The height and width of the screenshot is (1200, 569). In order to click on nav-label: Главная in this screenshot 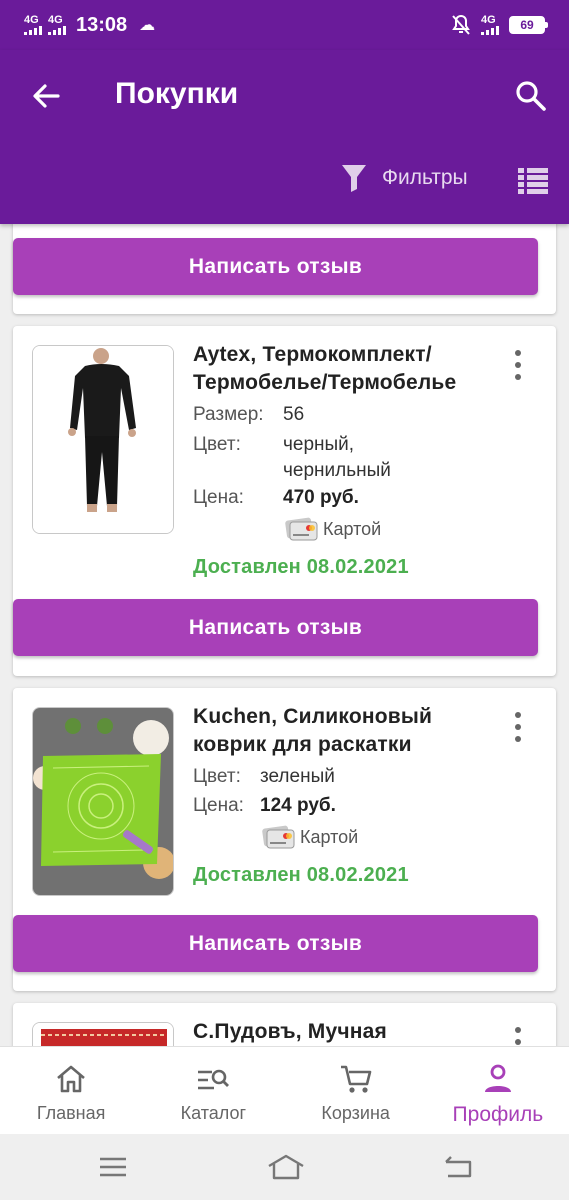, I will do `click(71, 1113)`.